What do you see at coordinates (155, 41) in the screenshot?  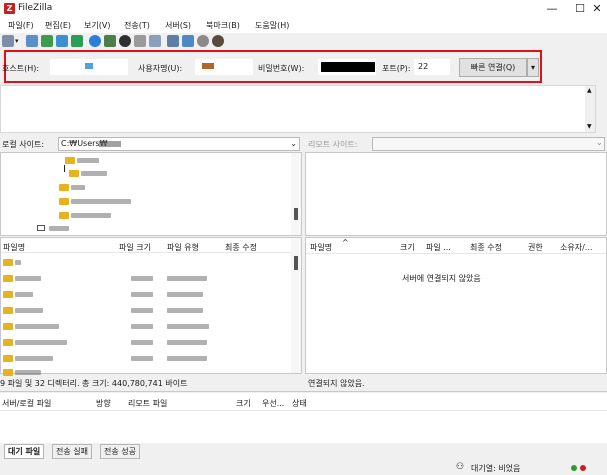 I see `reconnect-icon` at bounding box center [155, 41].